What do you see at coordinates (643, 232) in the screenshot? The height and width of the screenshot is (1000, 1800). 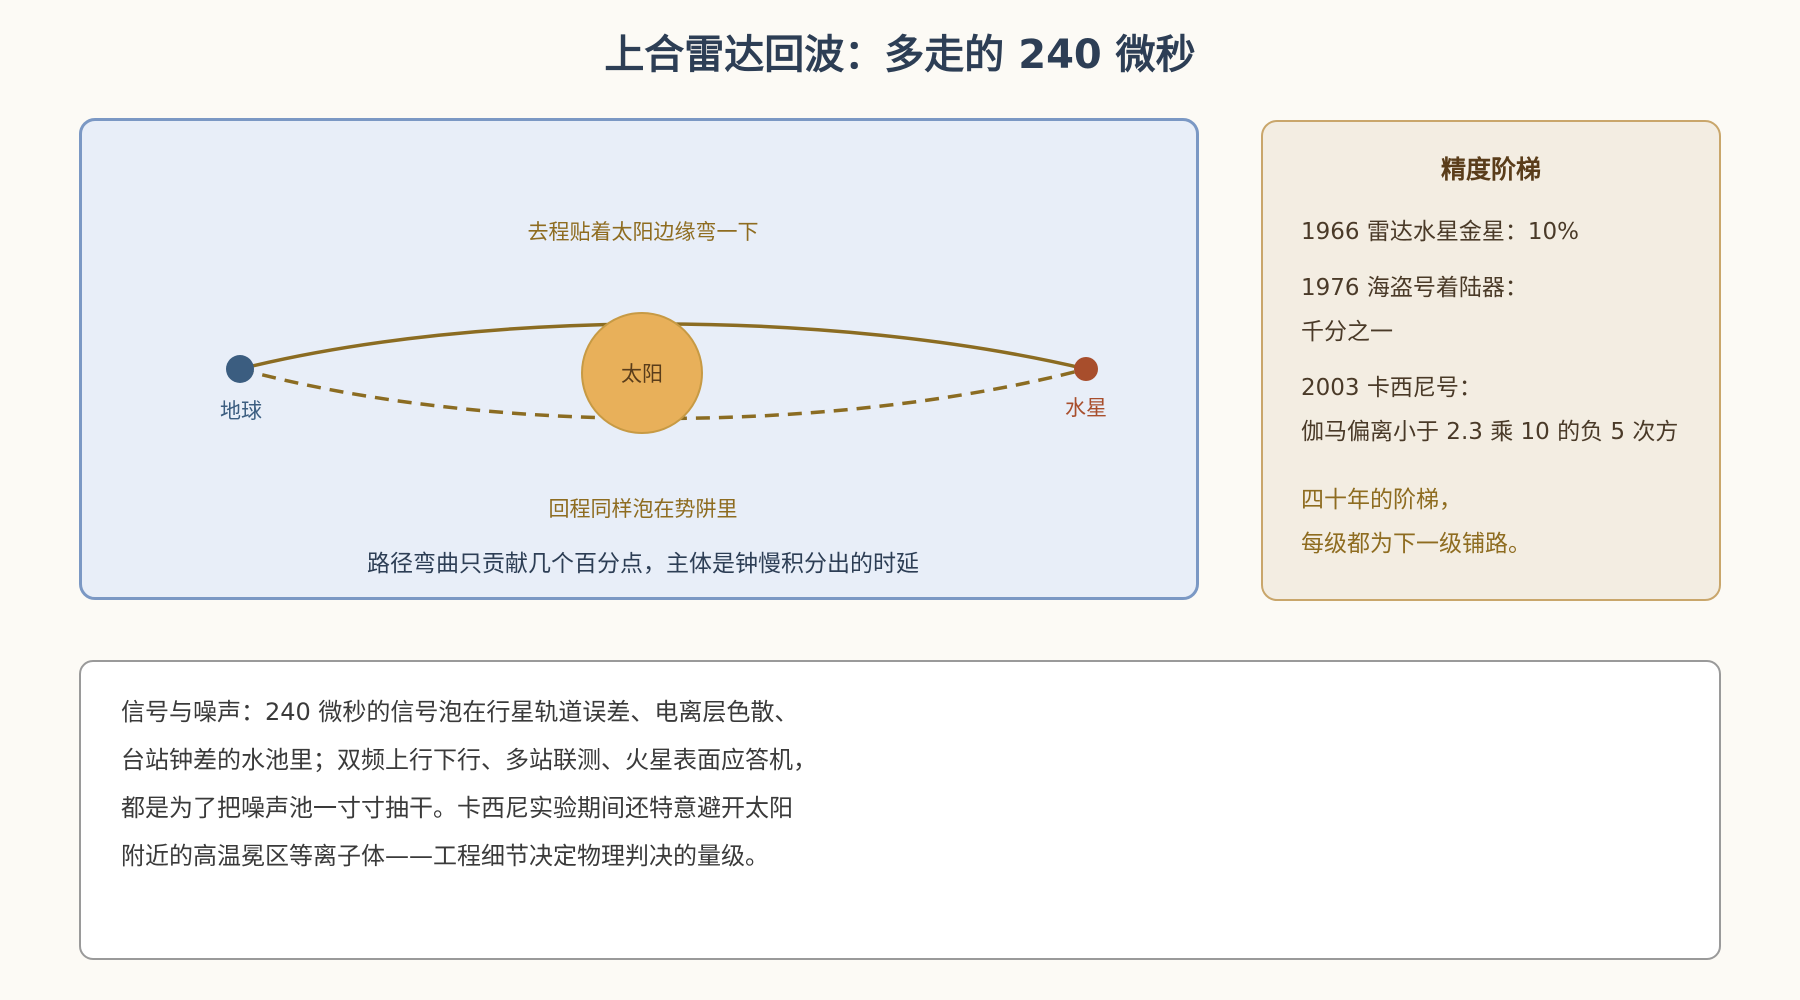 I see `outbound-caption: 去程贴着太阳边缘弯一下` at bounding box center [643, 232].